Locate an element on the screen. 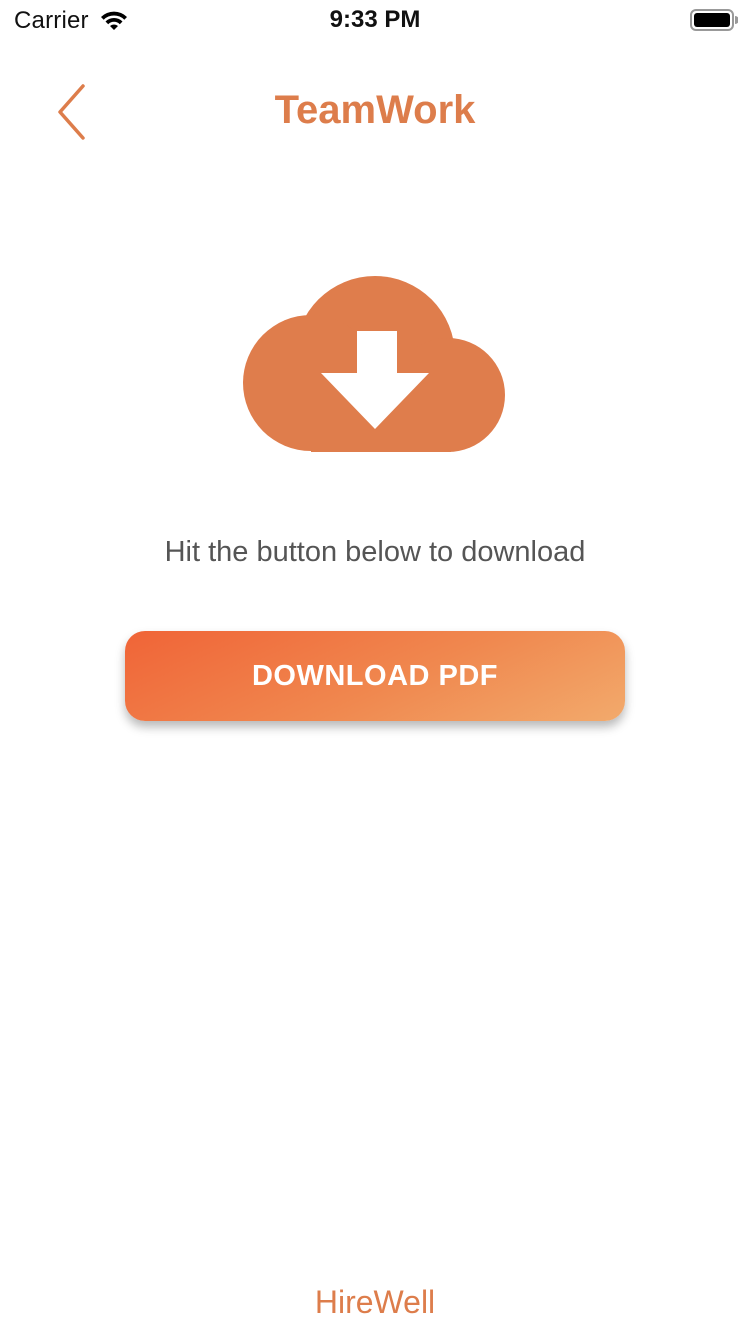 The image size is (750, 1334). footer-brand: HireWell is located at coordinates (375, 1302).